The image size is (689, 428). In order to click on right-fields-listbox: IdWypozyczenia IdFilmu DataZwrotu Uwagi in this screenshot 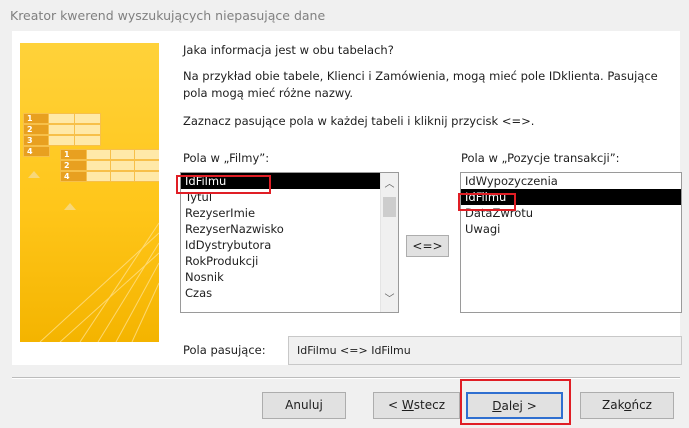, I will do `click(571, 242)`.